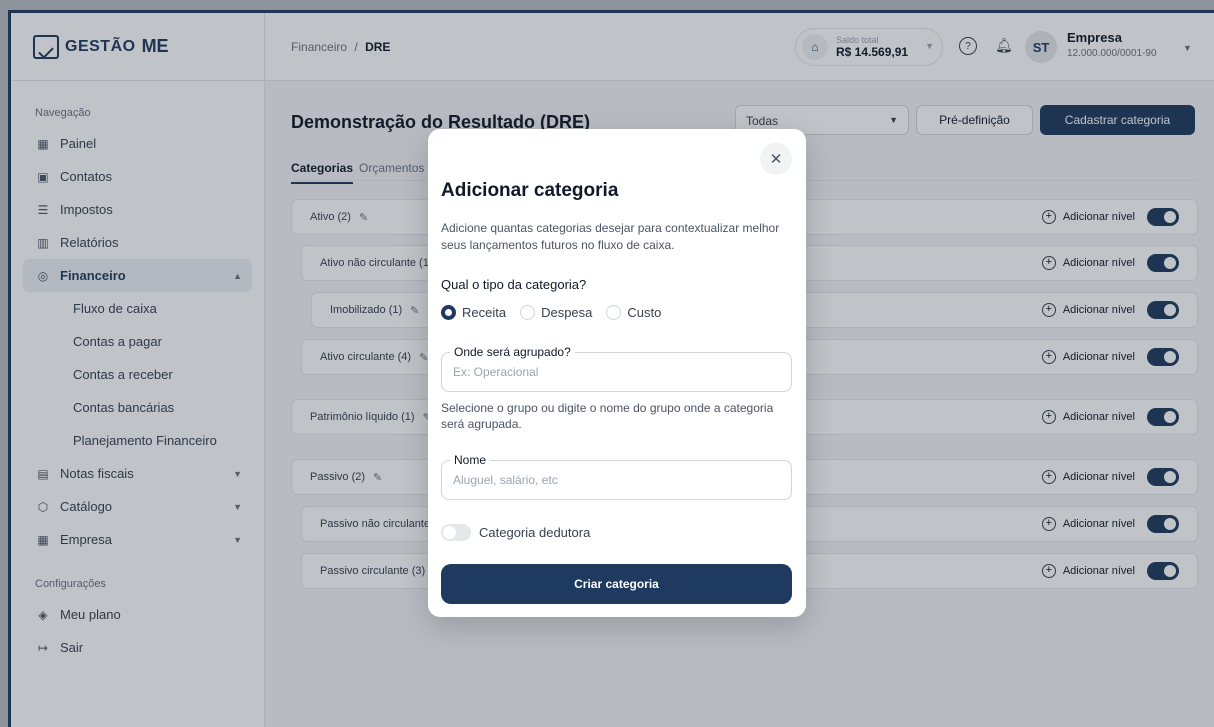 The width and height of the screenshot is (1214, 727). I want to click on group-field: Onde será agrupado?, so click(616, 368).